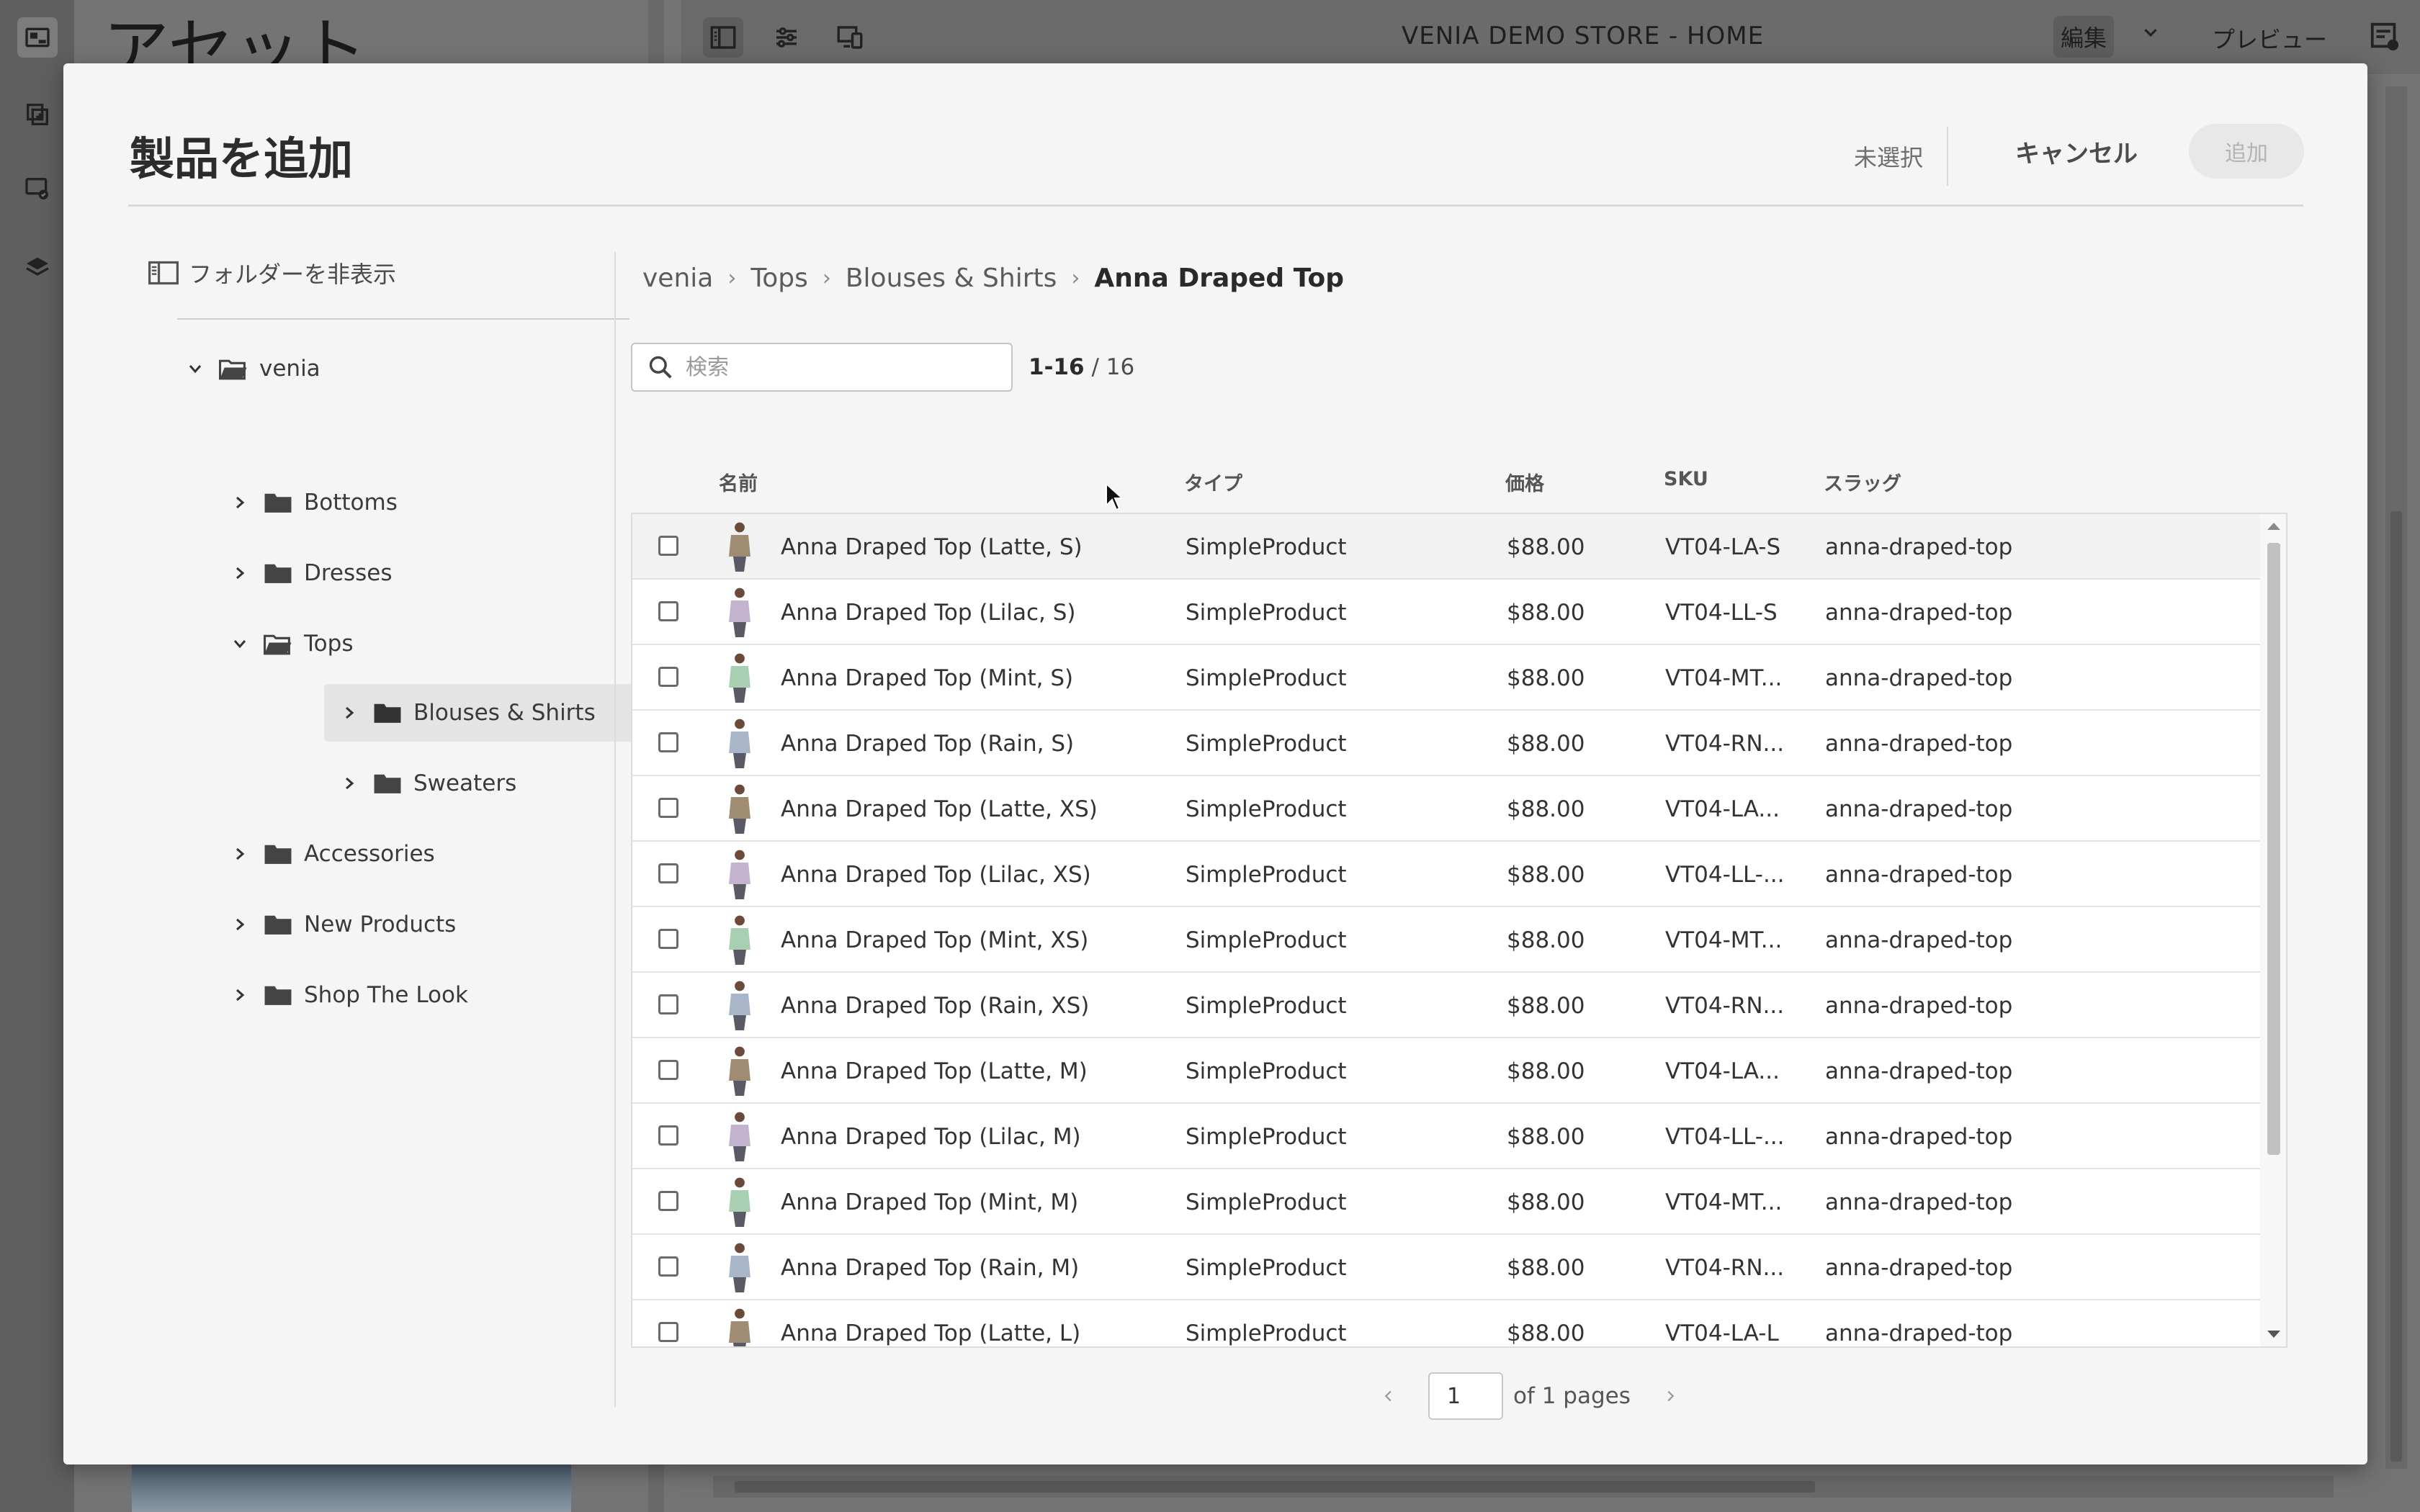 The width and height of the screenshot is (2420, 1512). I want to click on column-header-price: 価格, so click(1524, 482).